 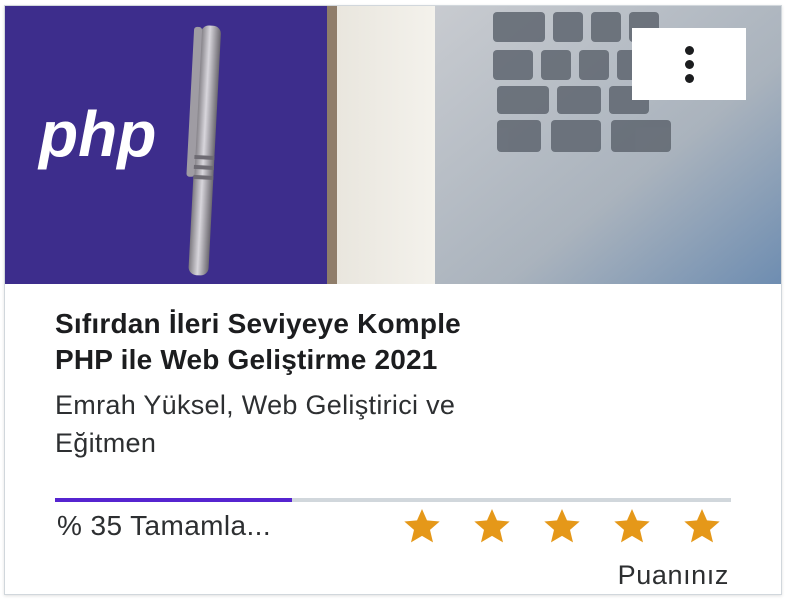 What do you see at coordinates (258, 323) in the screenshot?
I see `course-title-line1: Sıfırdan İleri Seviyeye Komple` at bounding box center [258, 323].